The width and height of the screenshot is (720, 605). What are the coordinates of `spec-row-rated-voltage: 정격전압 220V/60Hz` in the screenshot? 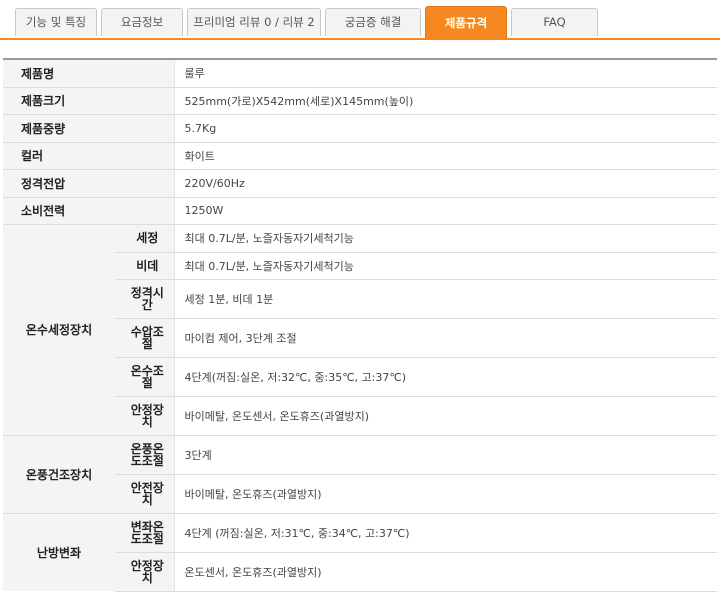 It's located at (360, 182).